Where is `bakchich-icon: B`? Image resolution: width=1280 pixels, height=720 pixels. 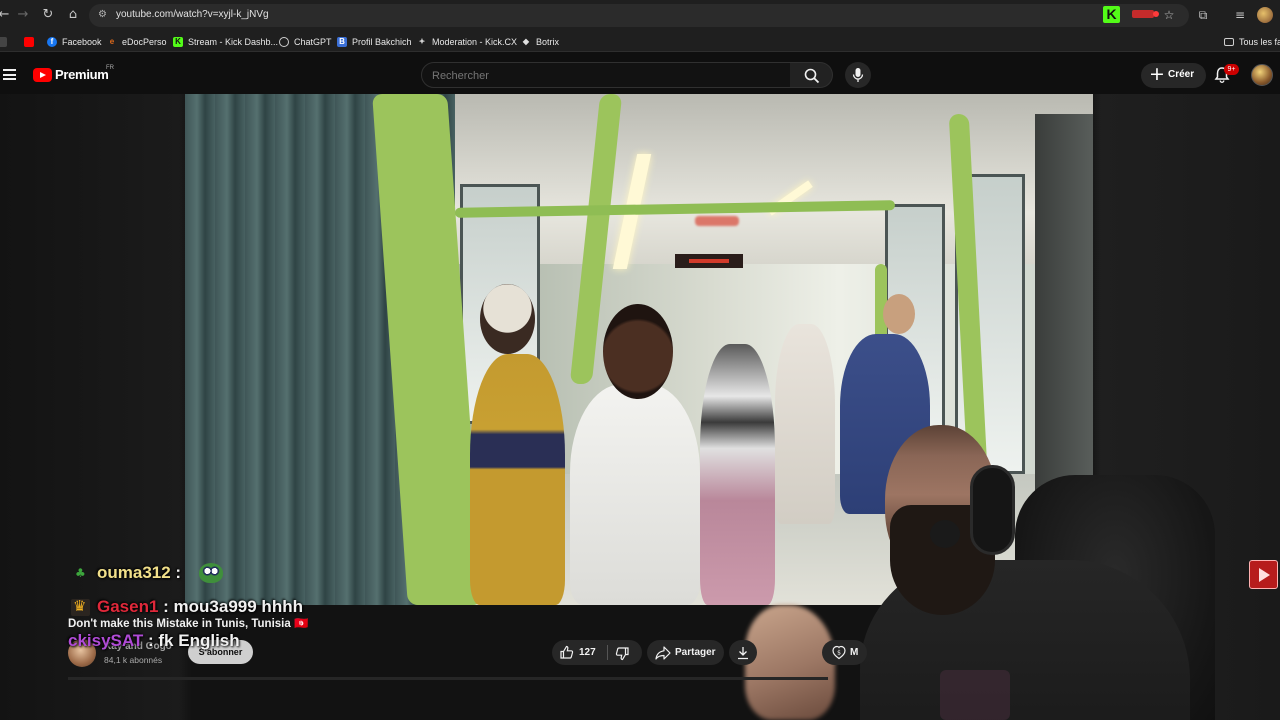
bakchich-icon: B is located at coordinates (342, 42).